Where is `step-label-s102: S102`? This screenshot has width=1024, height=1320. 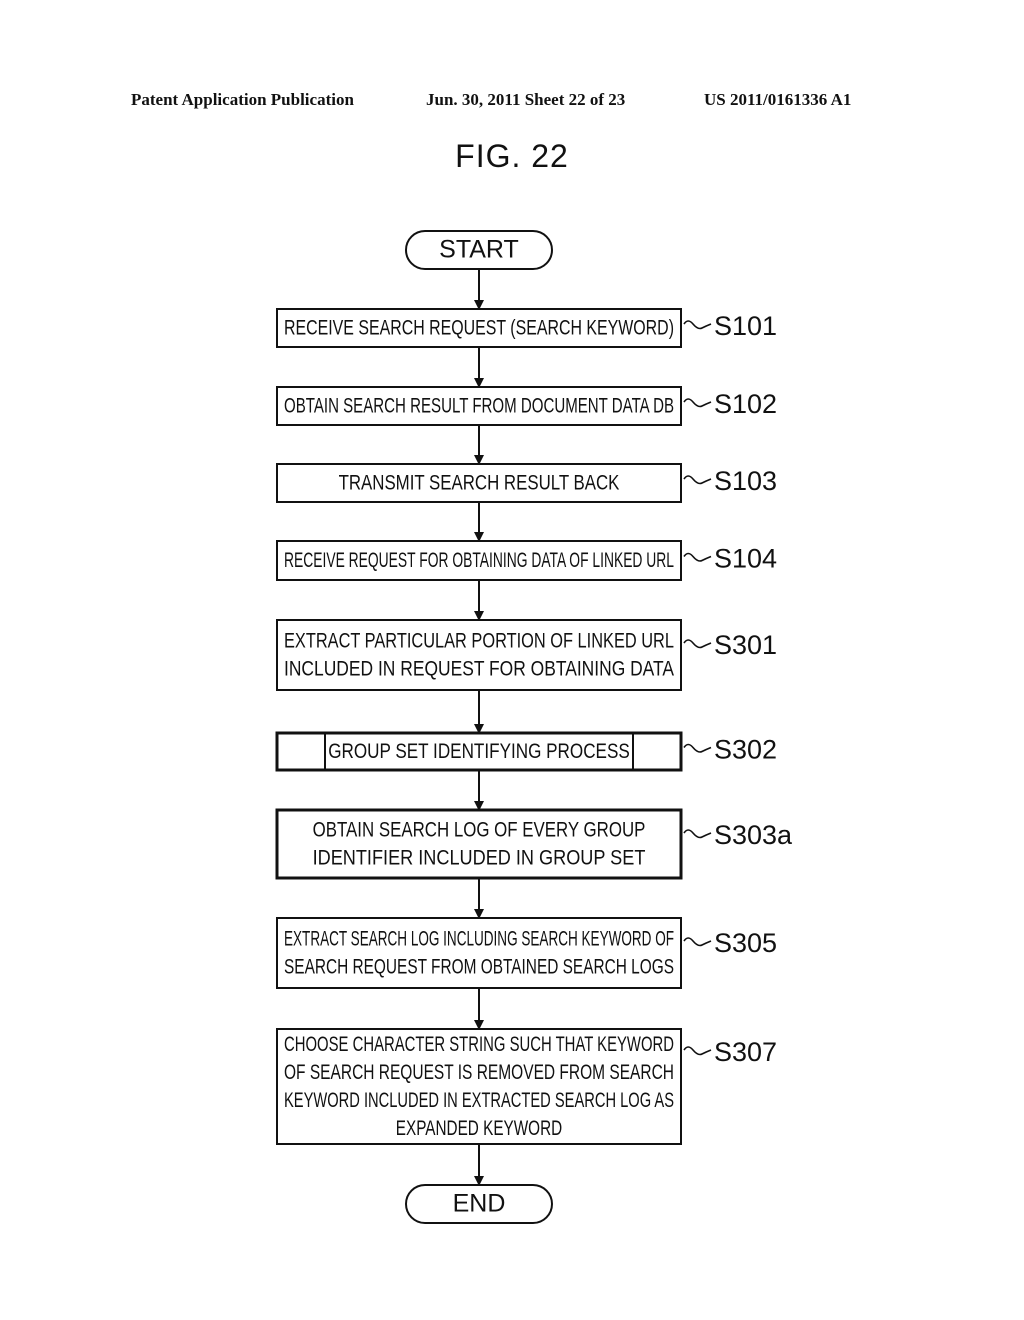
step-label-s102: S102 is located at coordinates (745, 404).